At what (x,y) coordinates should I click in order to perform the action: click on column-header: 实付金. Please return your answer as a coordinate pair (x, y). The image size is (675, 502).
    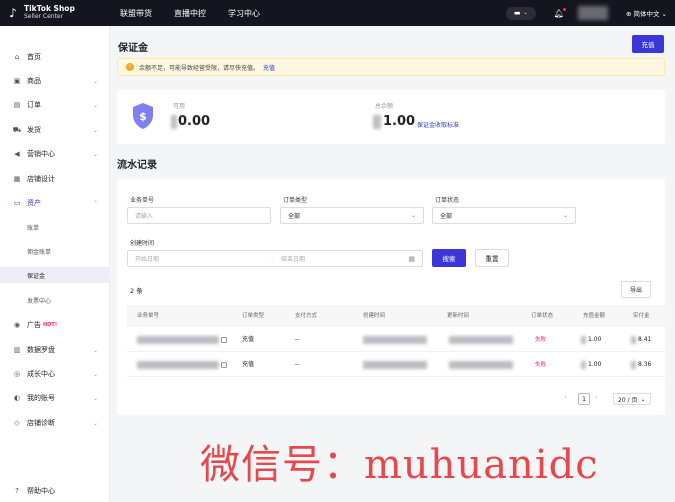
    Looking at the image, I should click on (641, 316).